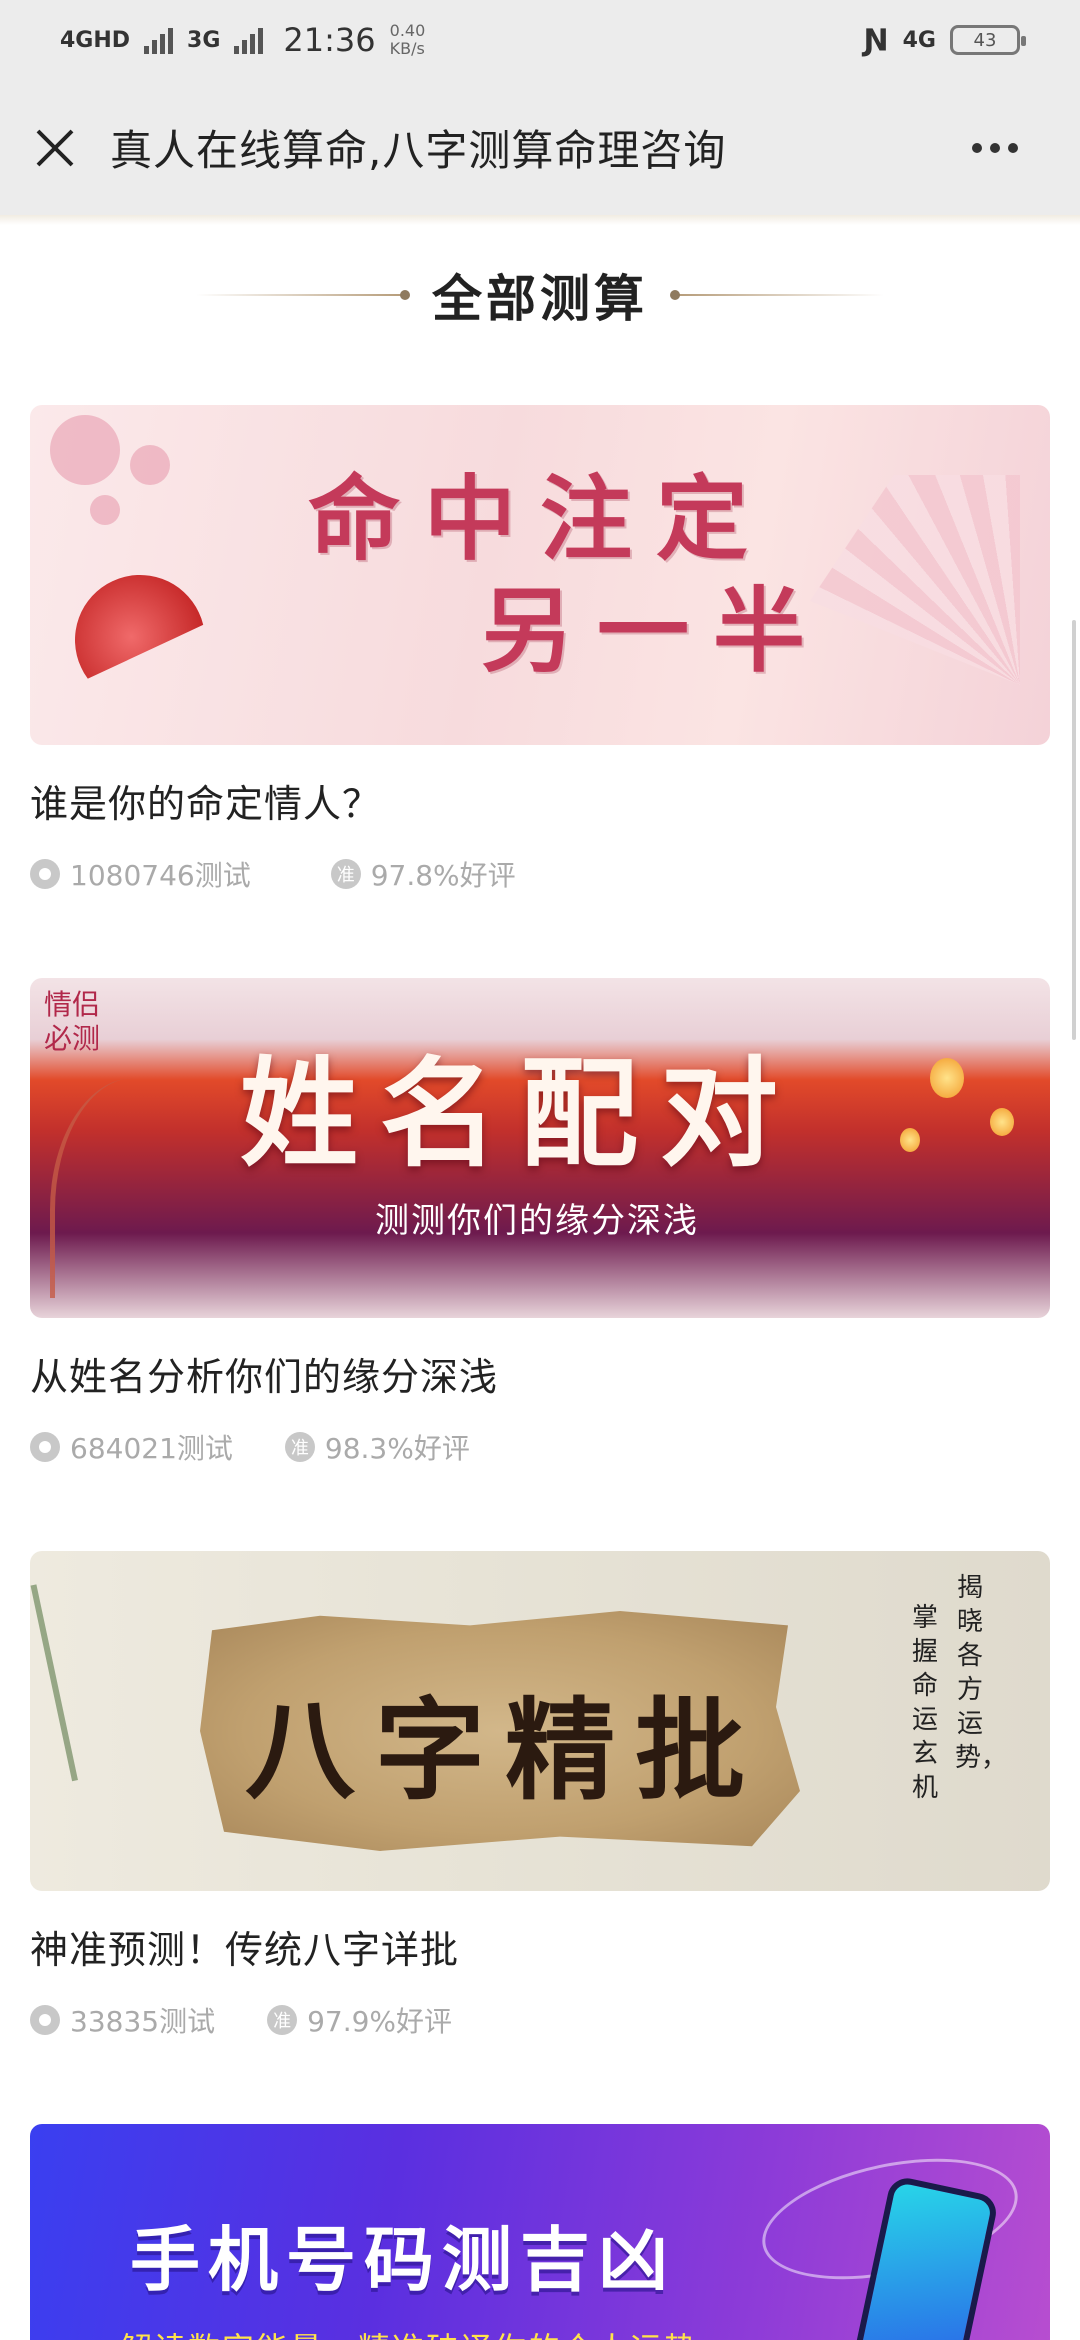 The image size is (1080, 2340). What do you see at coordinates (85, 450) in the screenshot?
I see `blossom-decor` at bounding box center [85, 450].